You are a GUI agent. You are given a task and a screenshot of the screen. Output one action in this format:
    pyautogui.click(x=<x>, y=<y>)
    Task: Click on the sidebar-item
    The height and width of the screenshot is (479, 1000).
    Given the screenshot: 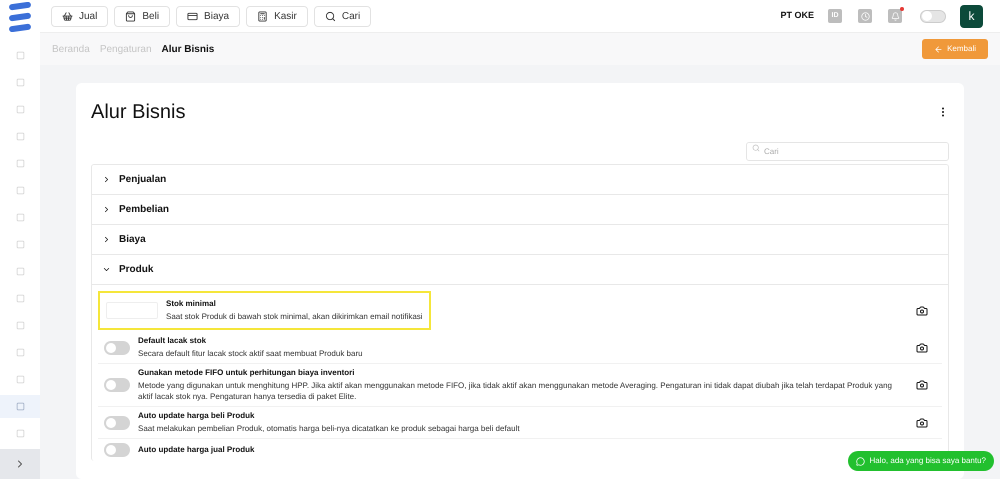 What is the action you would take?
    pyautogui.click(x=20, y=406)
    